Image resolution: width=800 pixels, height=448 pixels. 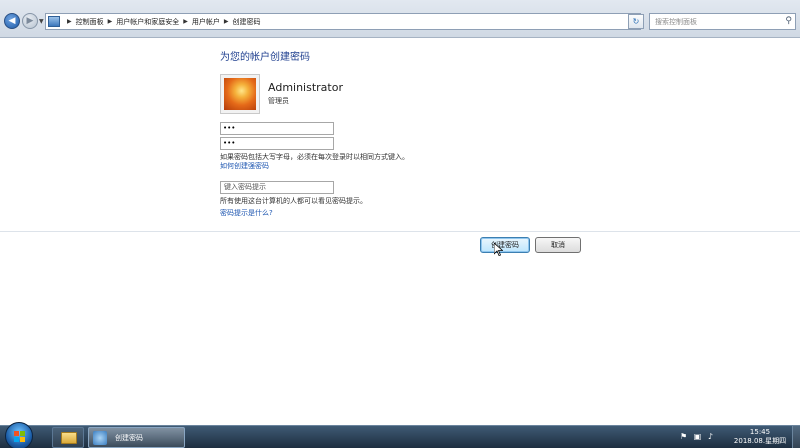 What do you see at coordinates (676, 22) in the screenshot?
I see `search-placeholder: 搜索控制面板` at bounding box center [676, 22].